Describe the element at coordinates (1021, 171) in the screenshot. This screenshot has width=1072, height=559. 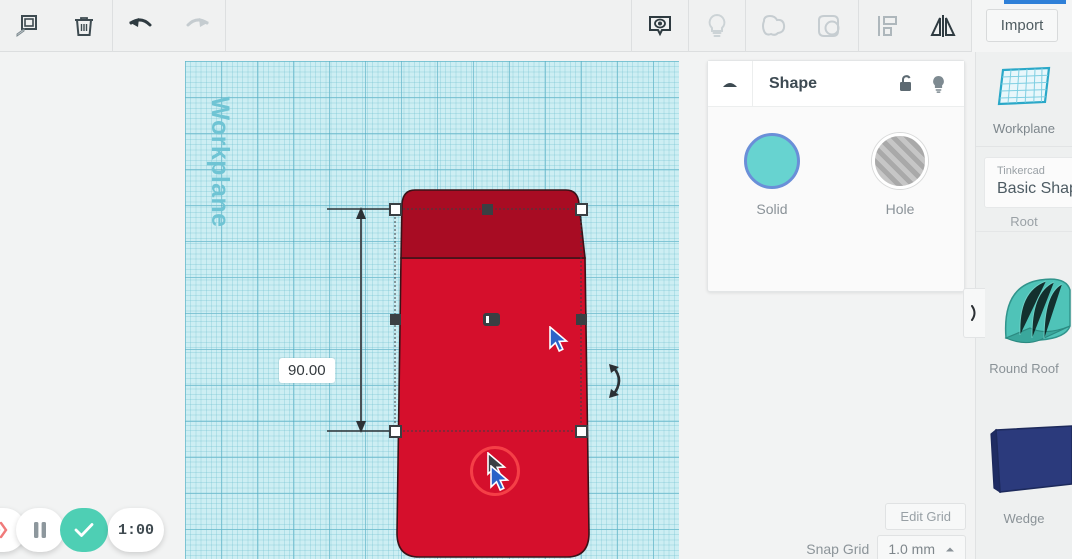
I see `library-sub-label: Tinkercad` at that location.